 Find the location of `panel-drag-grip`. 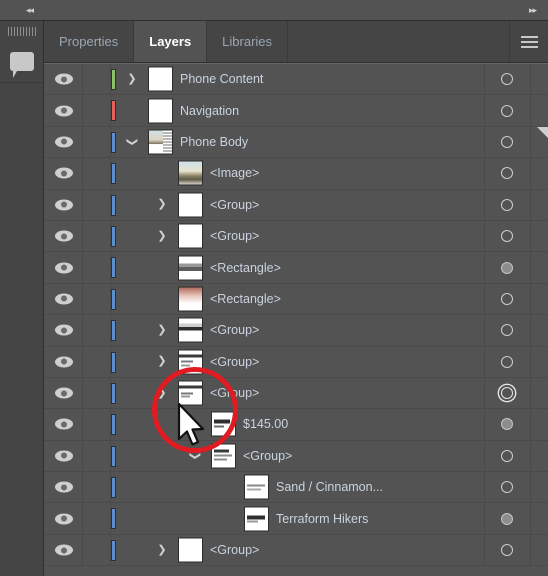

panel-drag-grip is located at coordinates (22, 31).